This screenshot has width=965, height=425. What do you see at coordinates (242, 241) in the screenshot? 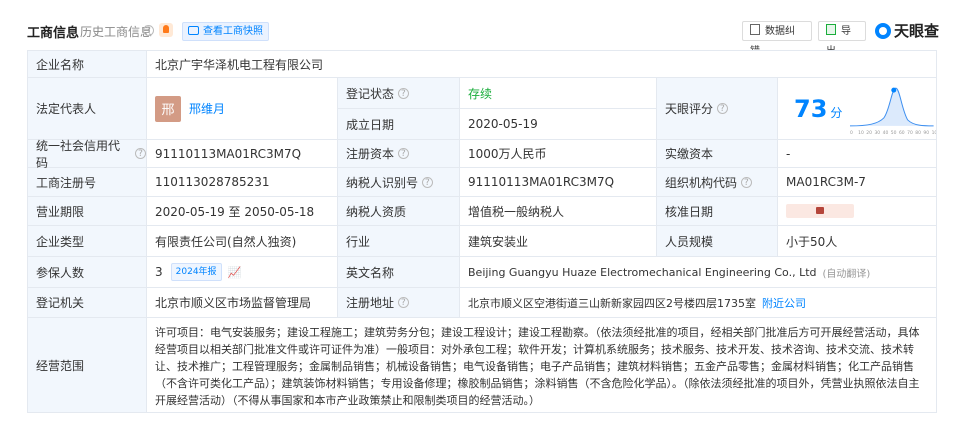
I see `company-type: 有限责任公司(自然人独资)` at bounding box center [242, 241].